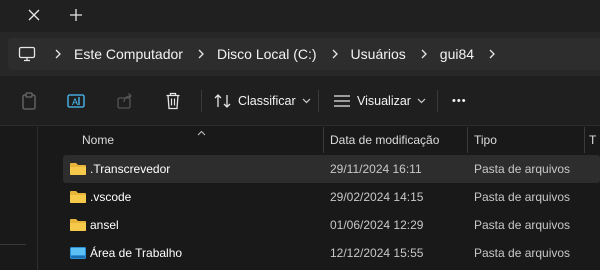  What do you see at coordinates (27, 54) in the screenshot?
I see `computer-icon` at bounding box center [27, 54].